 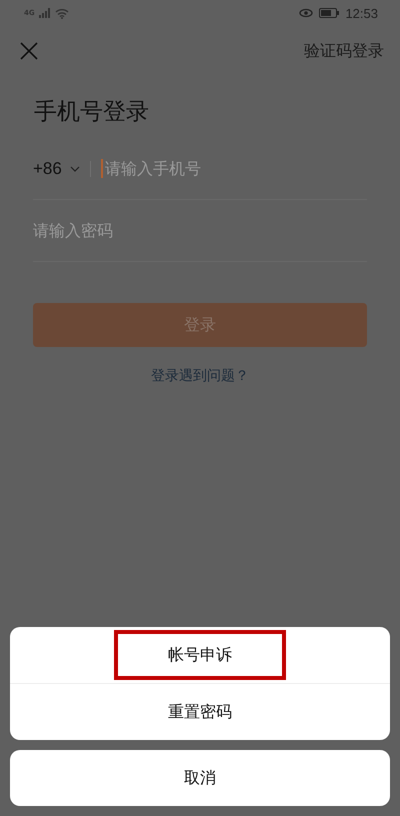 What do you see at coordinates (91, 112) in the screenshot?
I see `page-title: 手机号登录` at bounding box center [91, 112].